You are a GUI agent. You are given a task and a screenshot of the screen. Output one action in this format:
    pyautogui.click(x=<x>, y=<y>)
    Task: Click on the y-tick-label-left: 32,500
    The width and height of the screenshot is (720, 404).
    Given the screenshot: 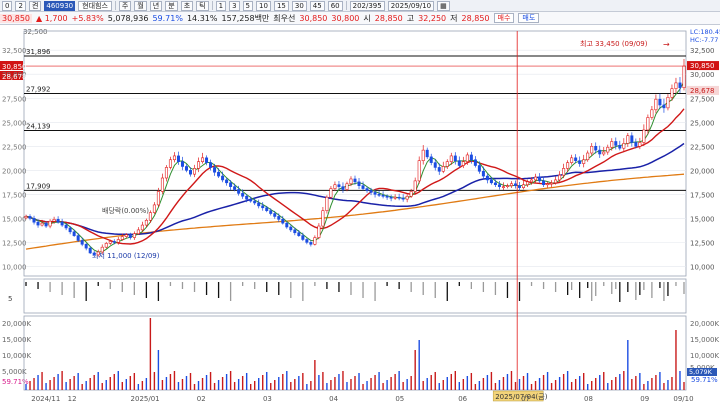 What is the action you would take?
    pyautogui.click(x=14, y=51)
    